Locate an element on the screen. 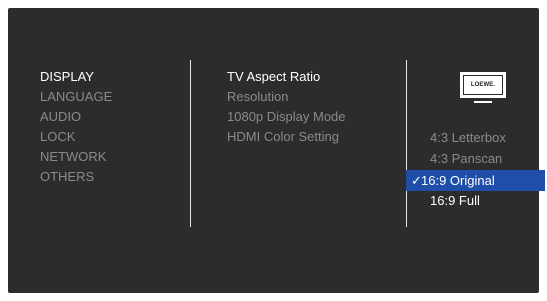 The height and width of the screenshot is (301, 547). category-language: LANGUAGE is located at coordinates (76, 97).